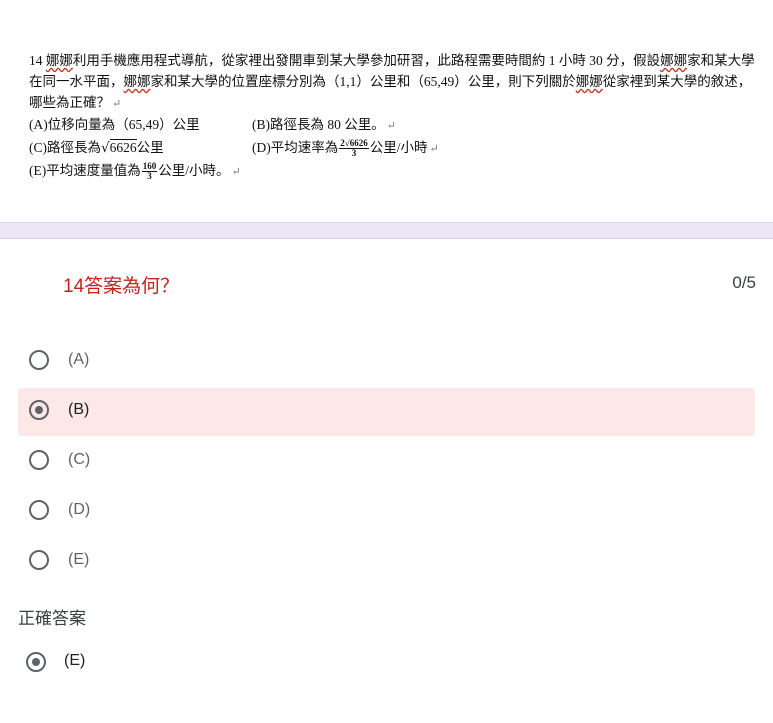 Image resolution: width=773 pixels, height=723 pixels. What do you see at coordinates (79, 409) in the screenshot?
I see `choice-label: (B)` at bounding box center [79, 409].